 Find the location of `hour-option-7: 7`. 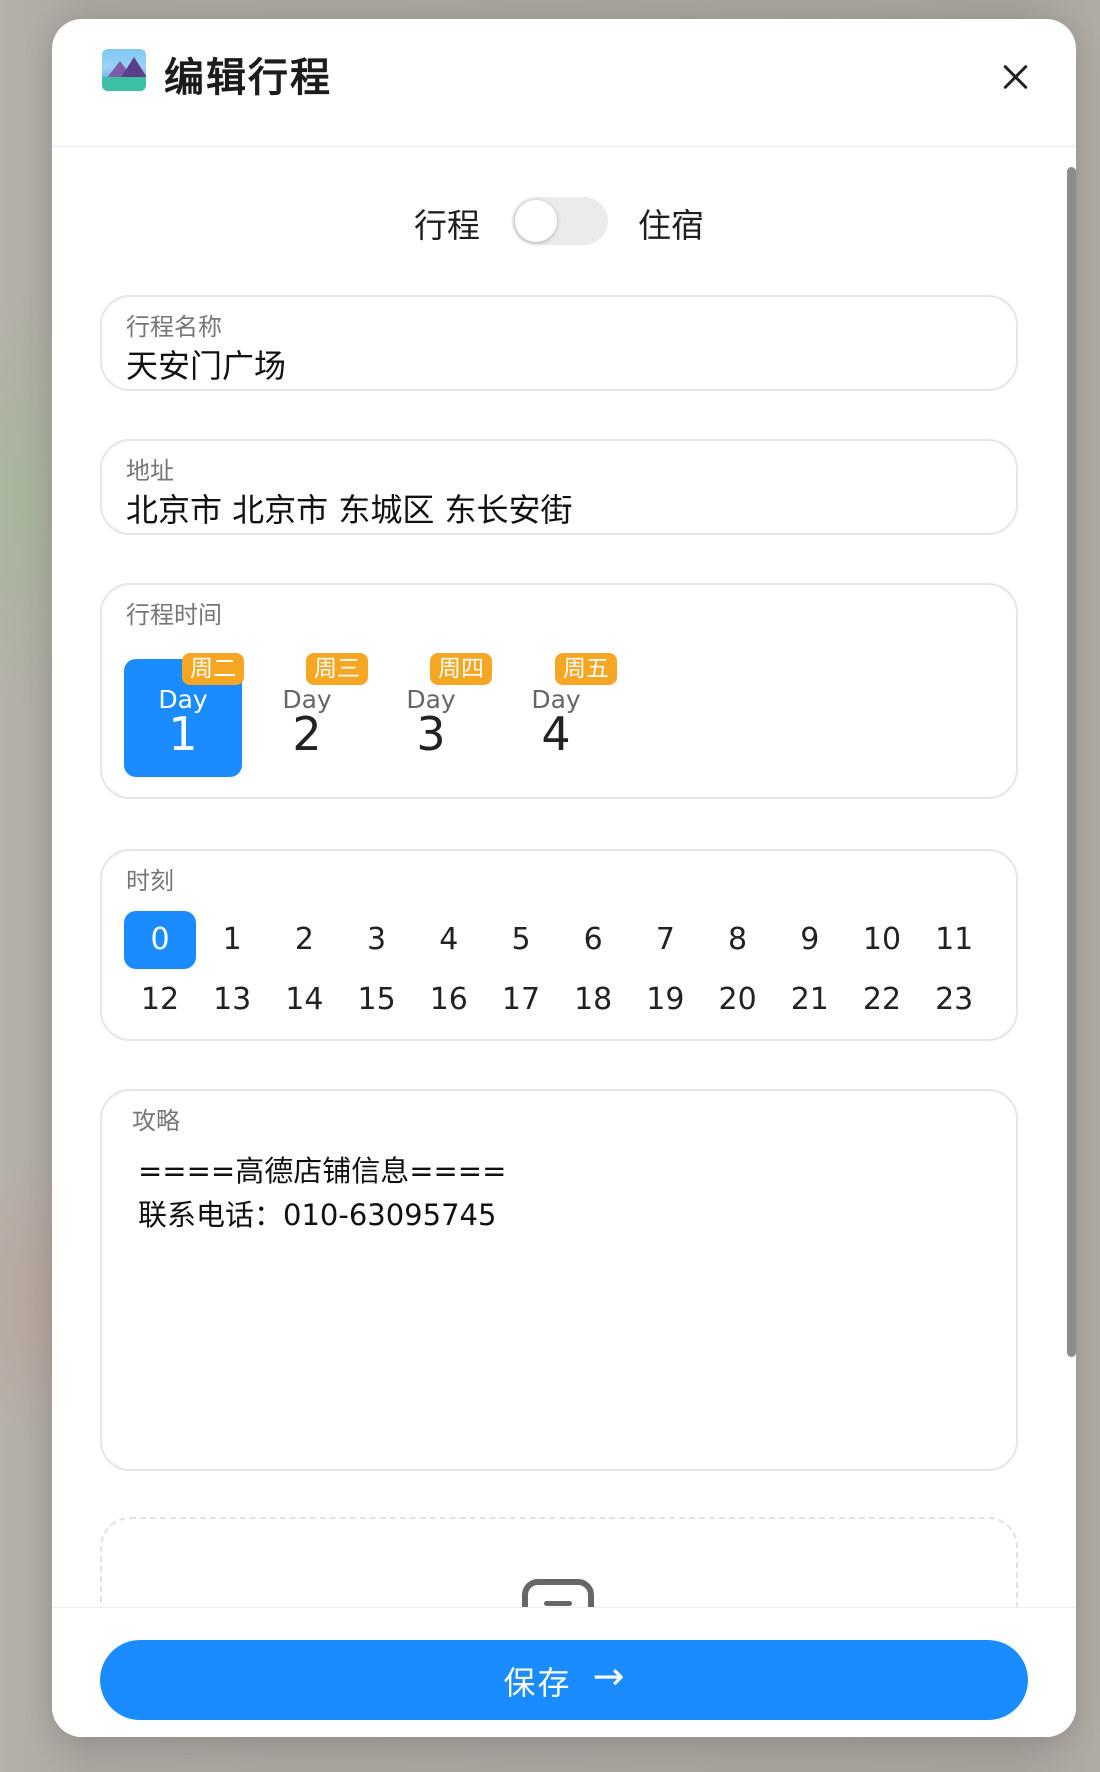

hour-option-7: 7 is located at coordinates (665, 940).